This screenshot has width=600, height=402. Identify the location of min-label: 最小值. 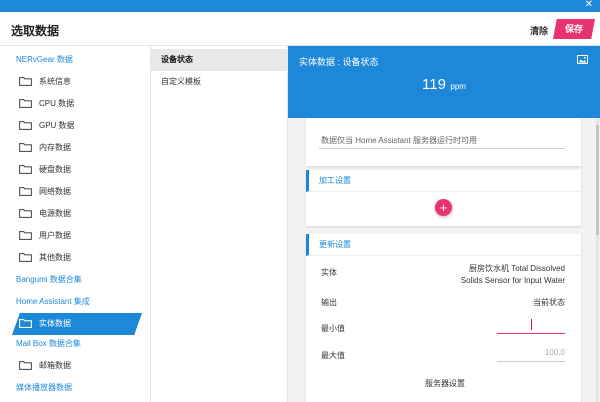
(333, 328).